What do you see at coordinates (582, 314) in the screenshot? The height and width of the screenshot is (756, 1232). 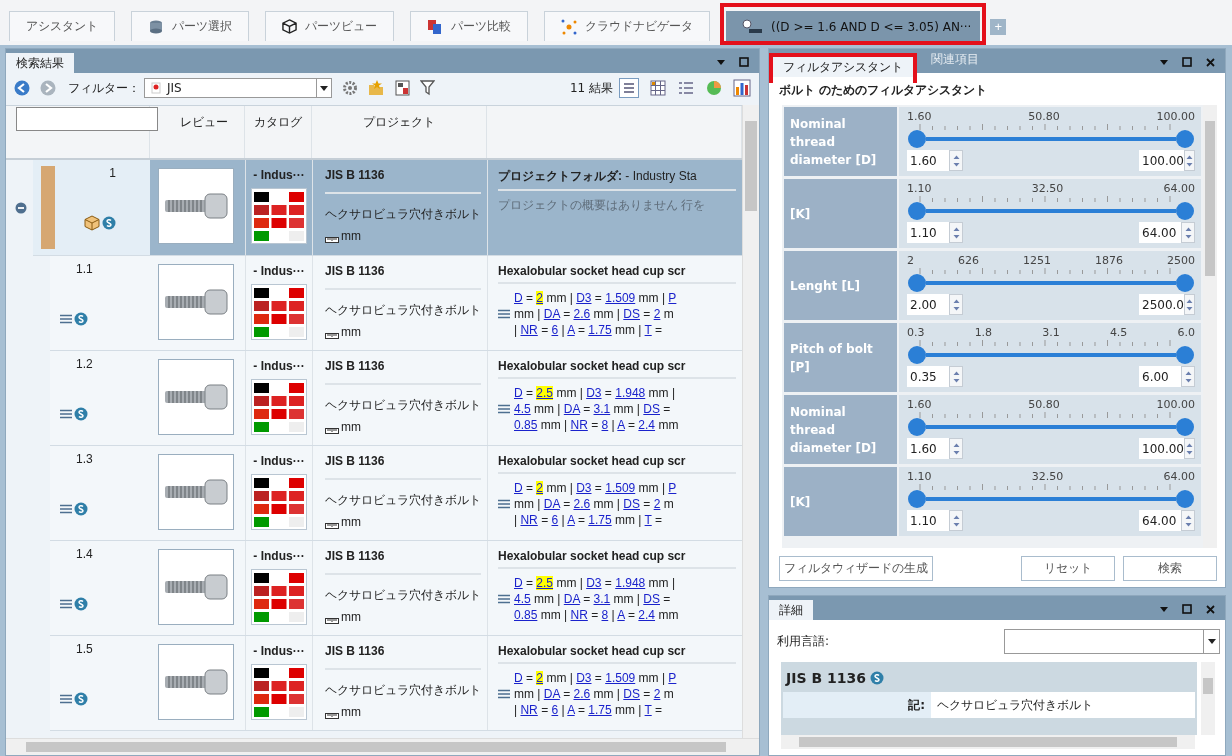 I see `parameter-link: 2.6` at bounding box center [582, 314].